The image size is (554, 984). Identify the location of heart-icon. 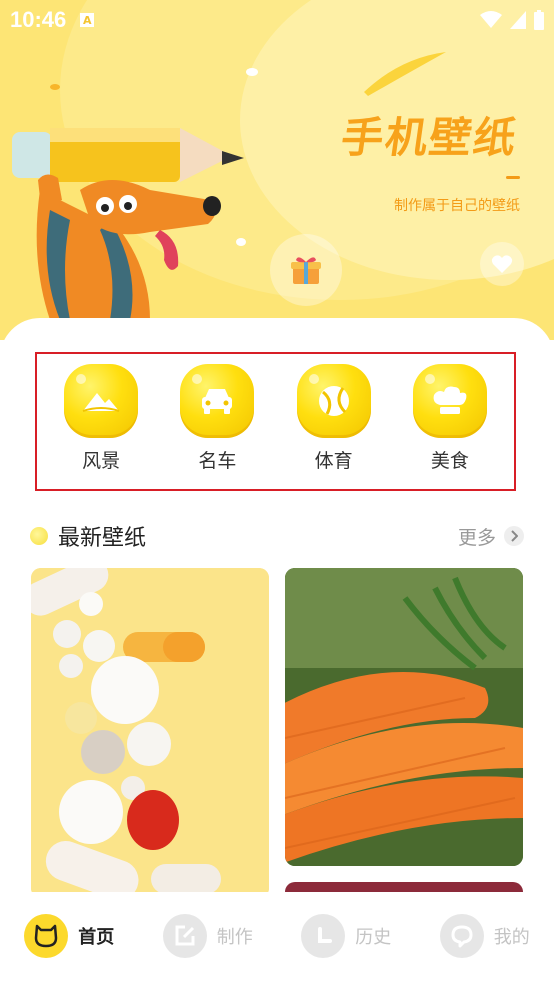
(502, 264).